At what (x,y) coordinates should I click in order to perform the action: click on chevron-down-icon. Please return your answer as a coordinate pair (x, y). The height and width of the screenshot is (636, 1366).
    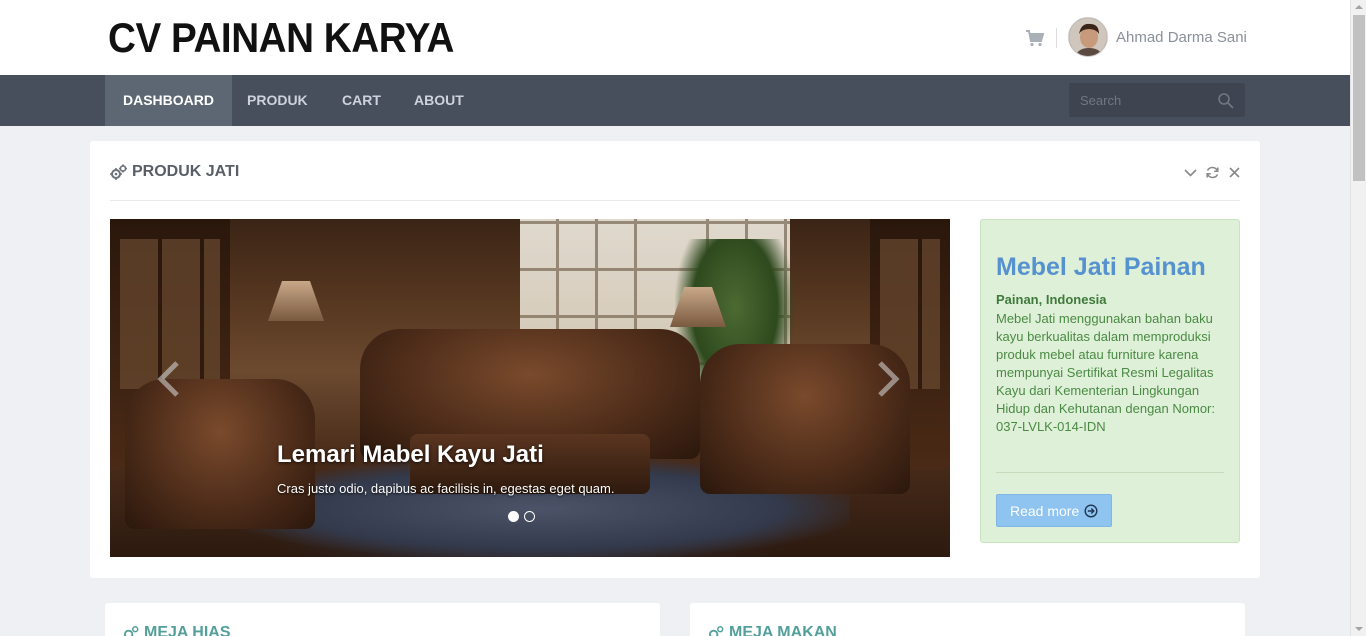
    Looking at the image, I should click on (1190, 172).